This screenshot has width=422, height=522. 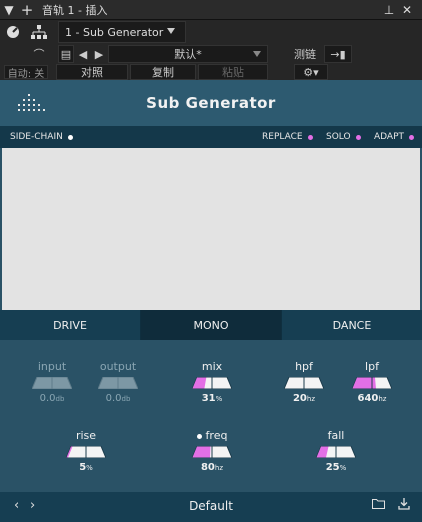 I want to click on rise-slider, so click(x=86, y=452).